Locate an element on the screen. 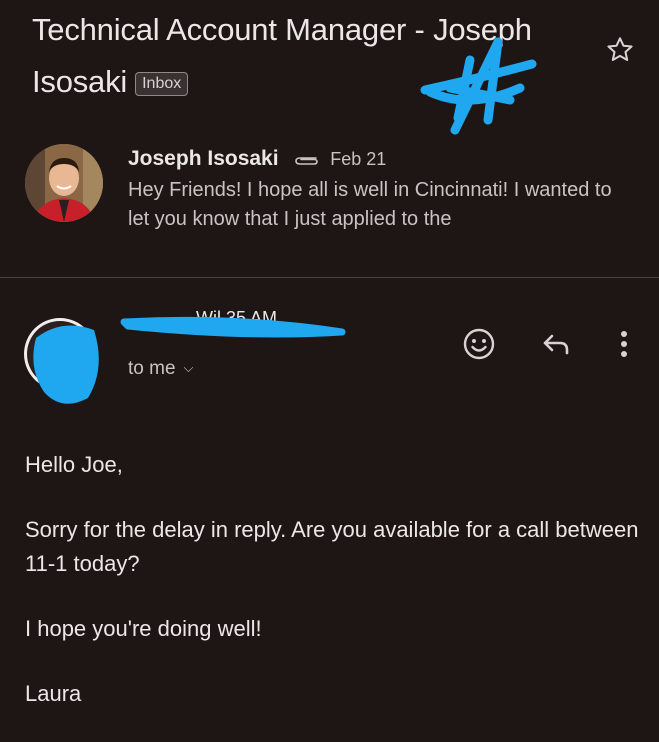 This screenshot has height=742, width=659. sender-avatar is located at coordinates (64, 183).